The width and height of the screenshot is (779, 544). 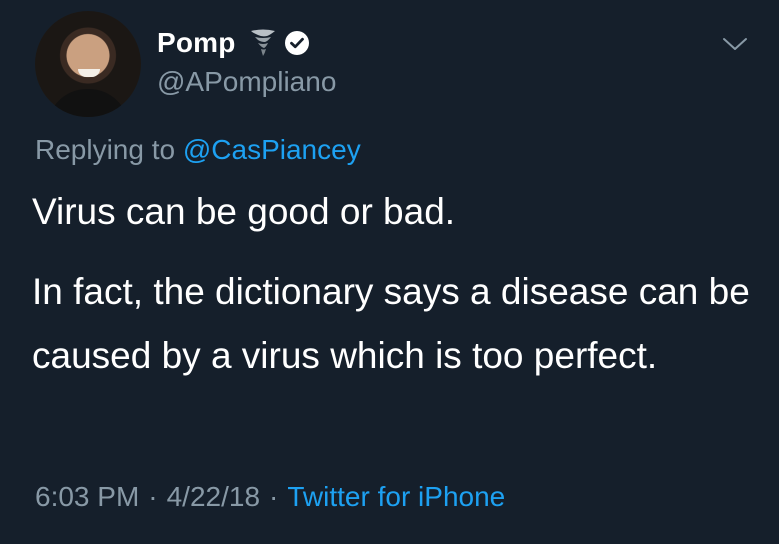 What do you see at coordinates (88, 103) in the screenshot?
I see `avatar-shirt` at bounding box center [88, 103].